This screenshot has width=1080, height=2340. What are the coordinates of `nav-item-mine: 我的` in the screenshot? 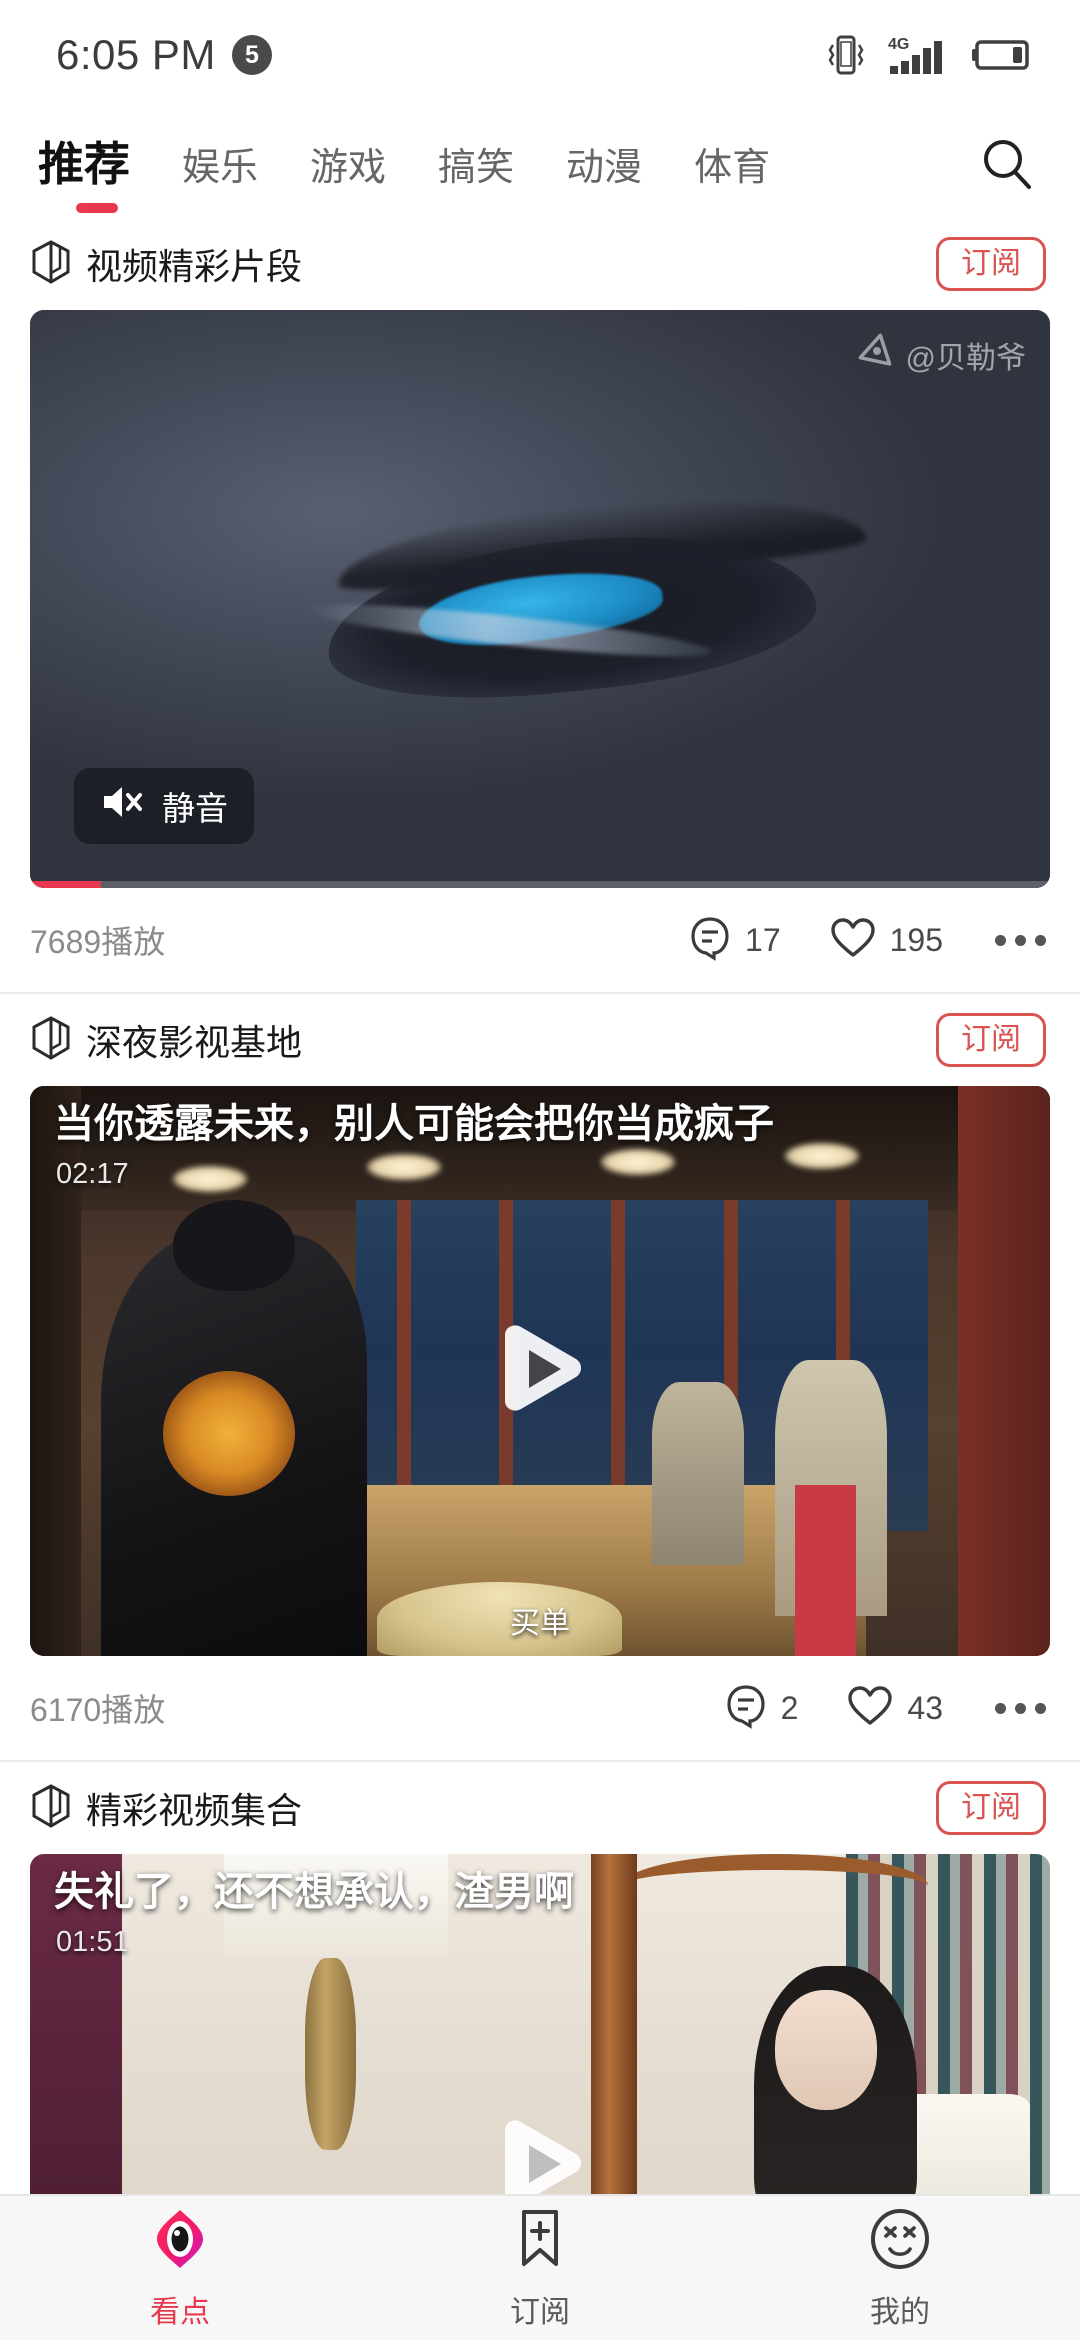 It's located at (900, 2268).